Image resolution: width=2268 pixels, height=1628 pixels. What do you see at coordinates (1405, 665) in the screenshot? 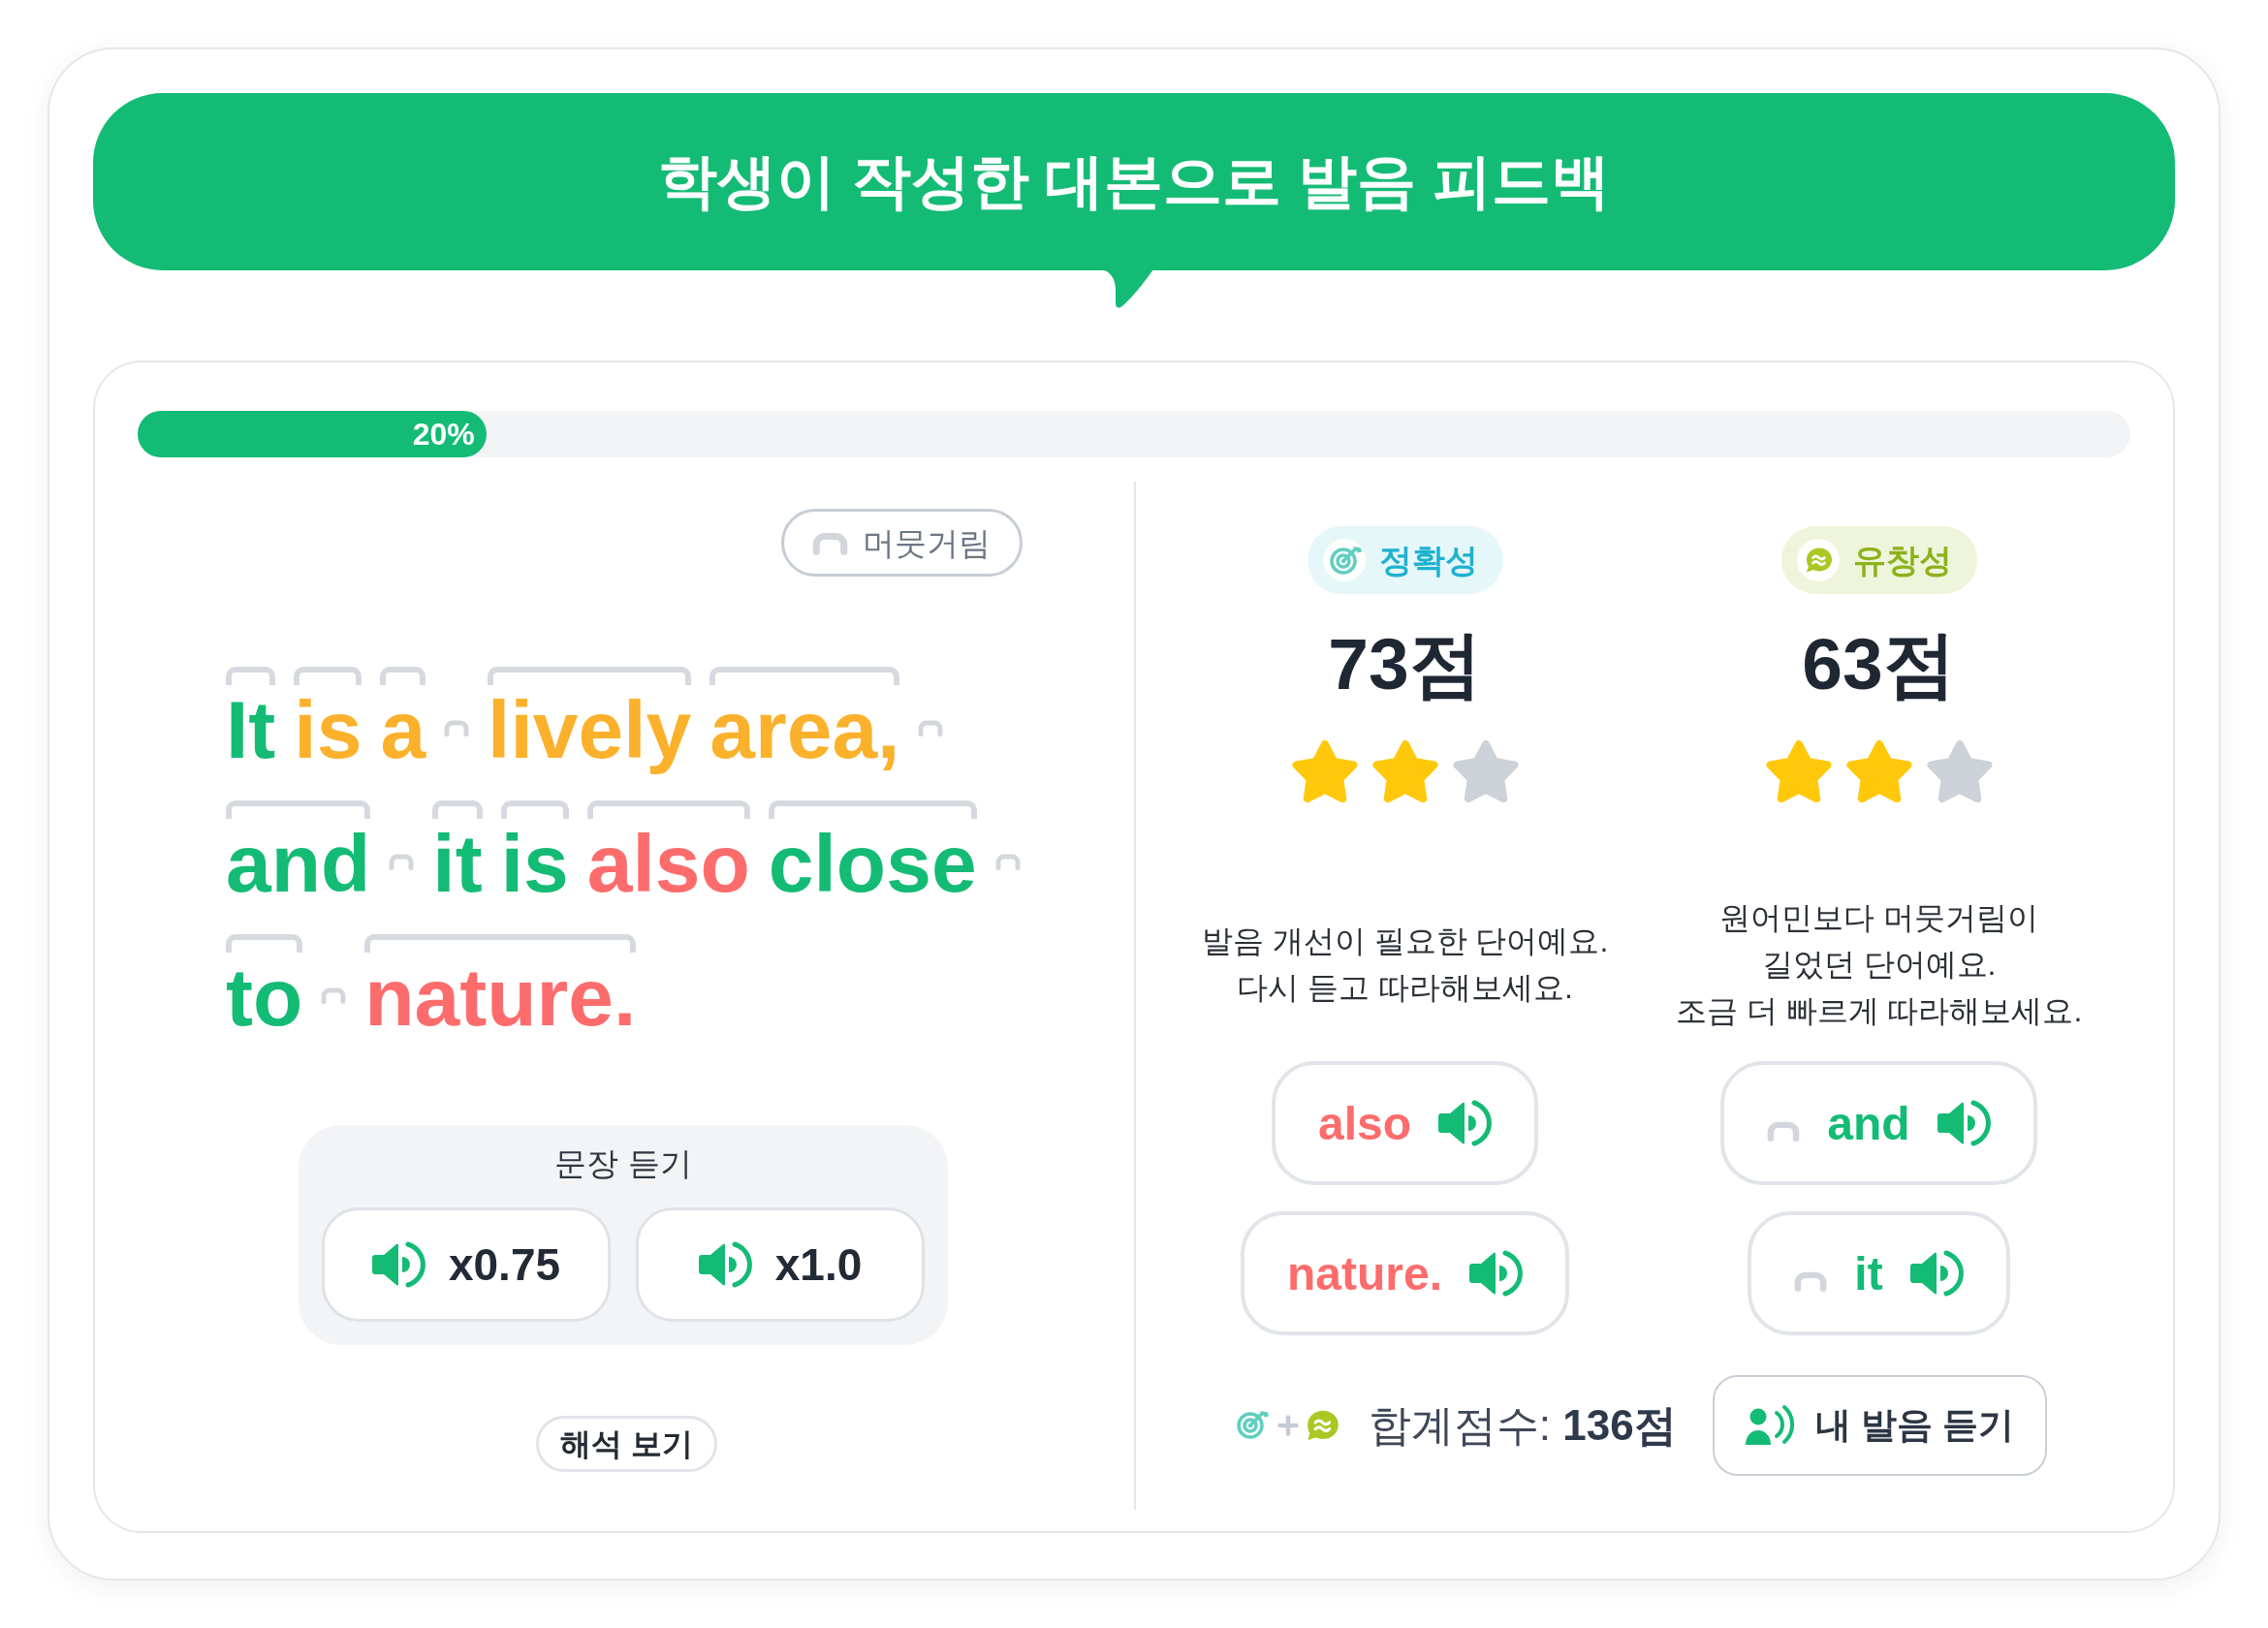
I see `score-value: 73점` at bounding box center [1405, 665].